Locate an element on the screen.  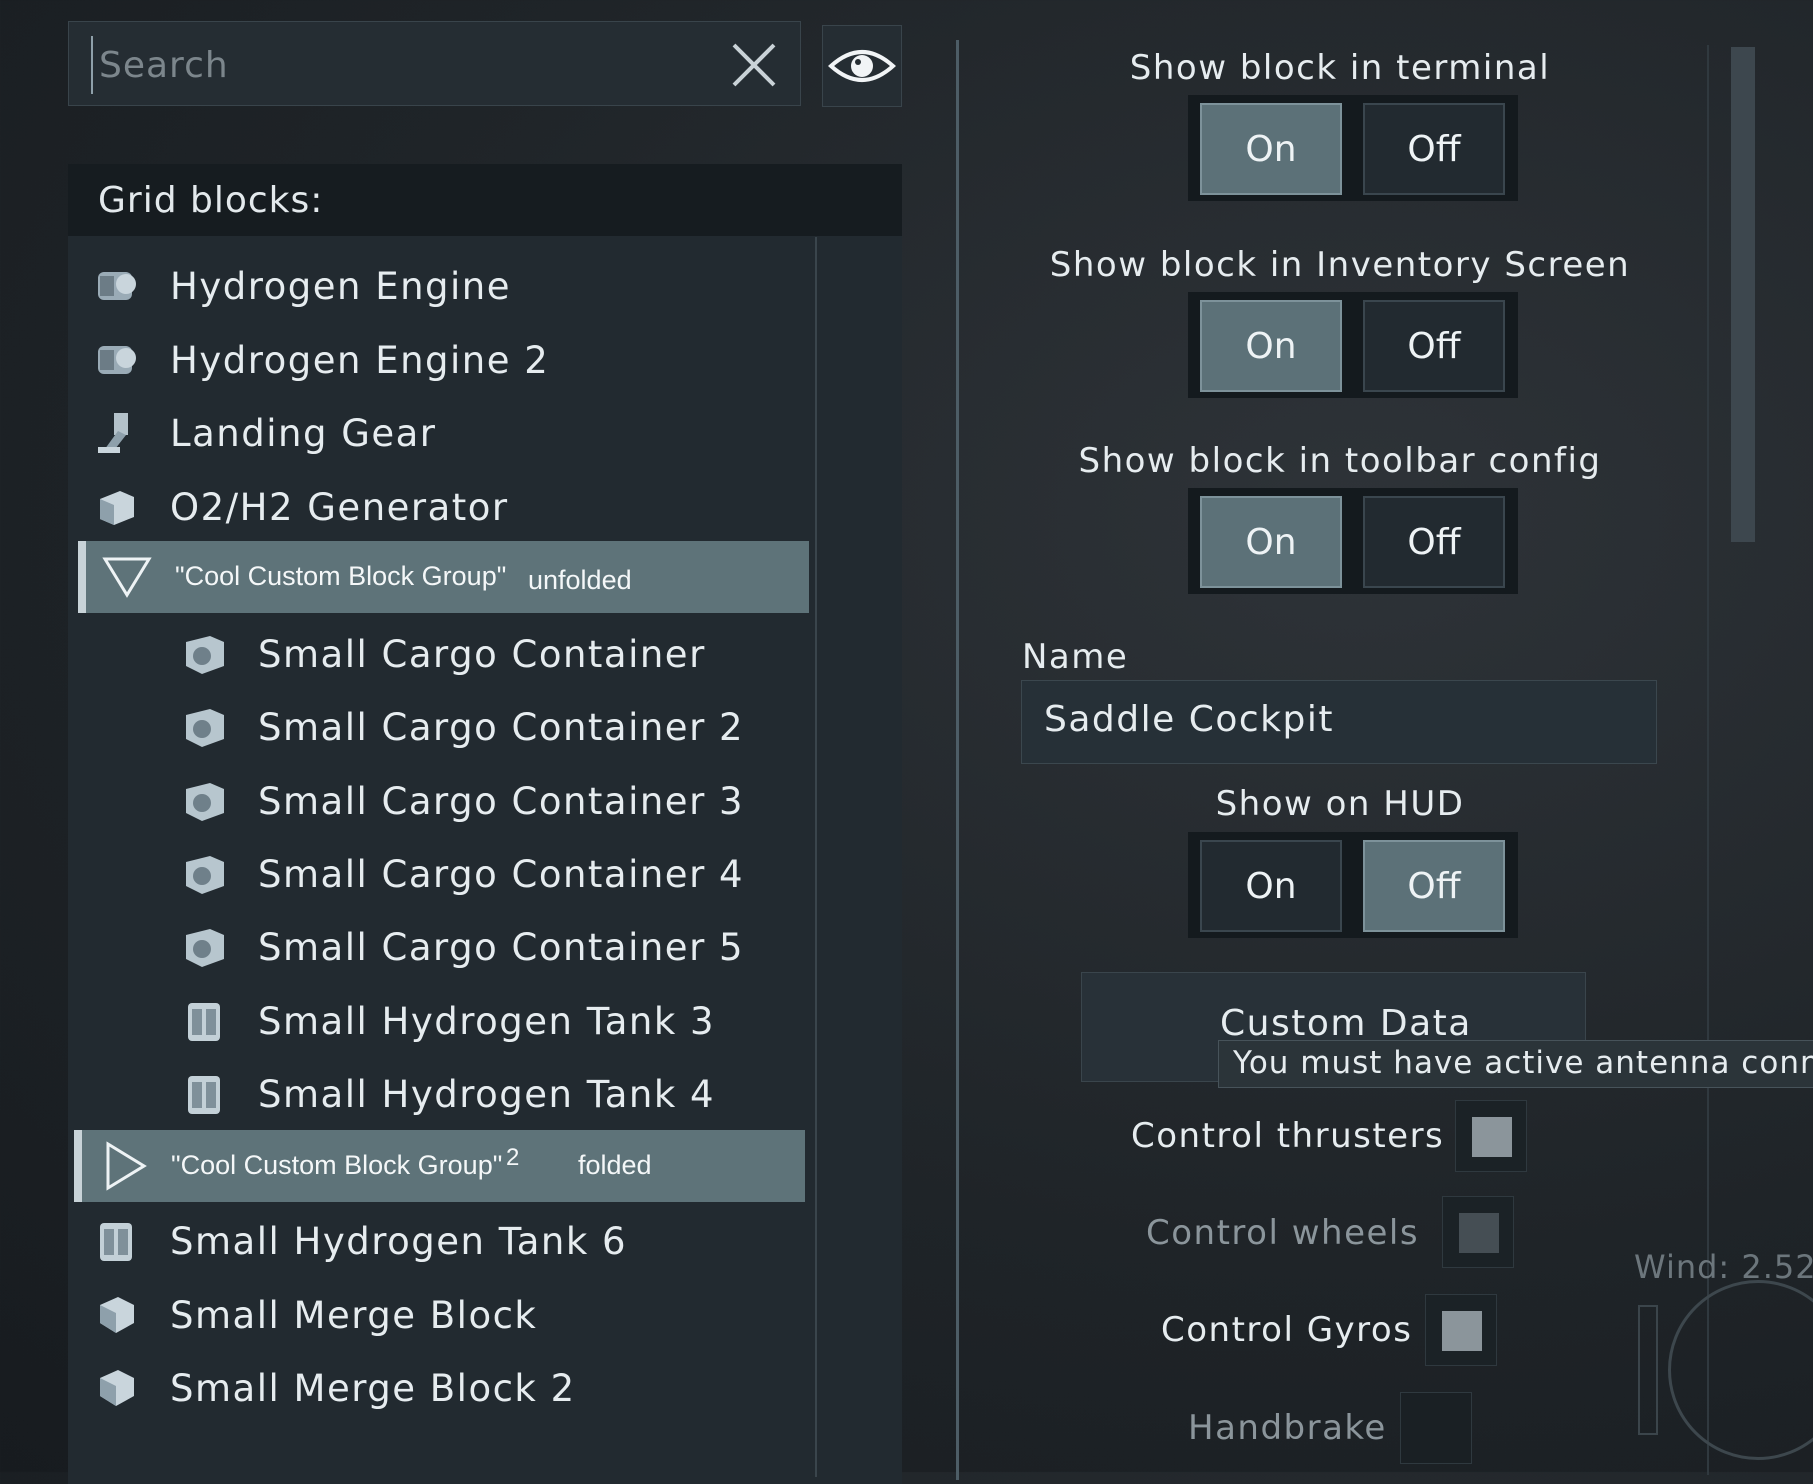
search-box is located at coordinates (434, 63).